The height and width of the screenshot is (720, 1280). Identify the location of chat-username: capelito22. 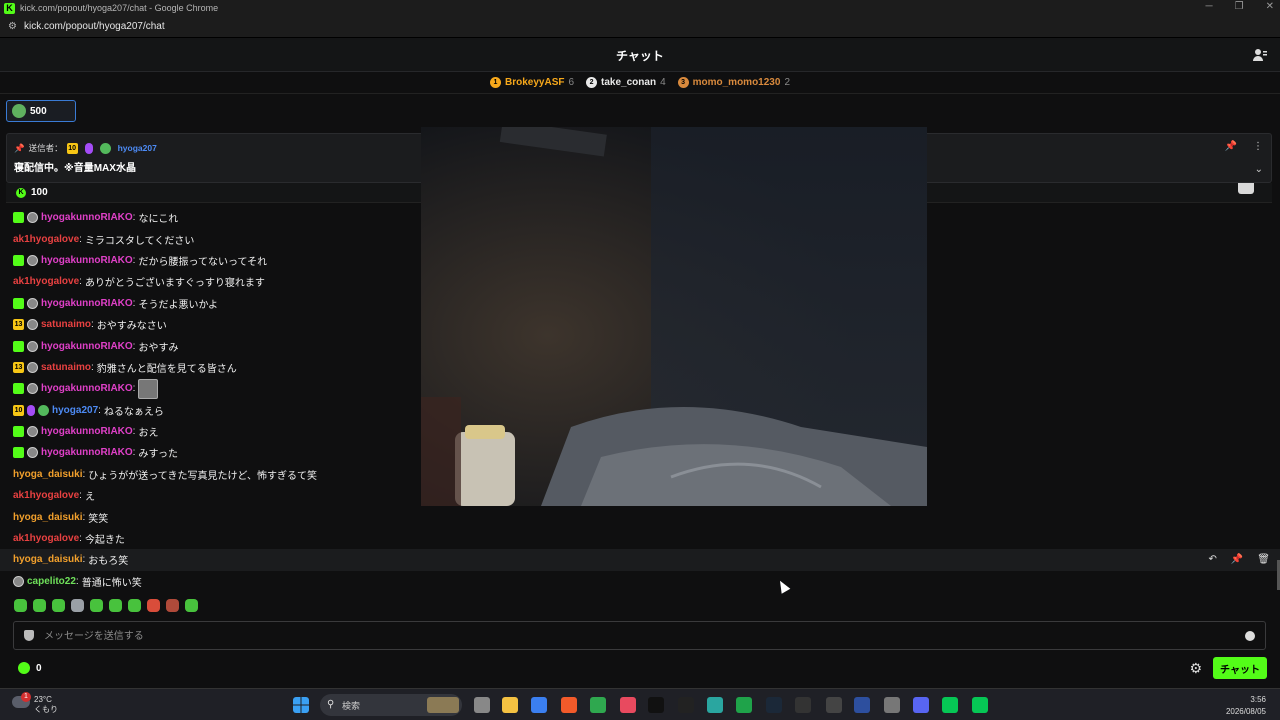
(51, 581).